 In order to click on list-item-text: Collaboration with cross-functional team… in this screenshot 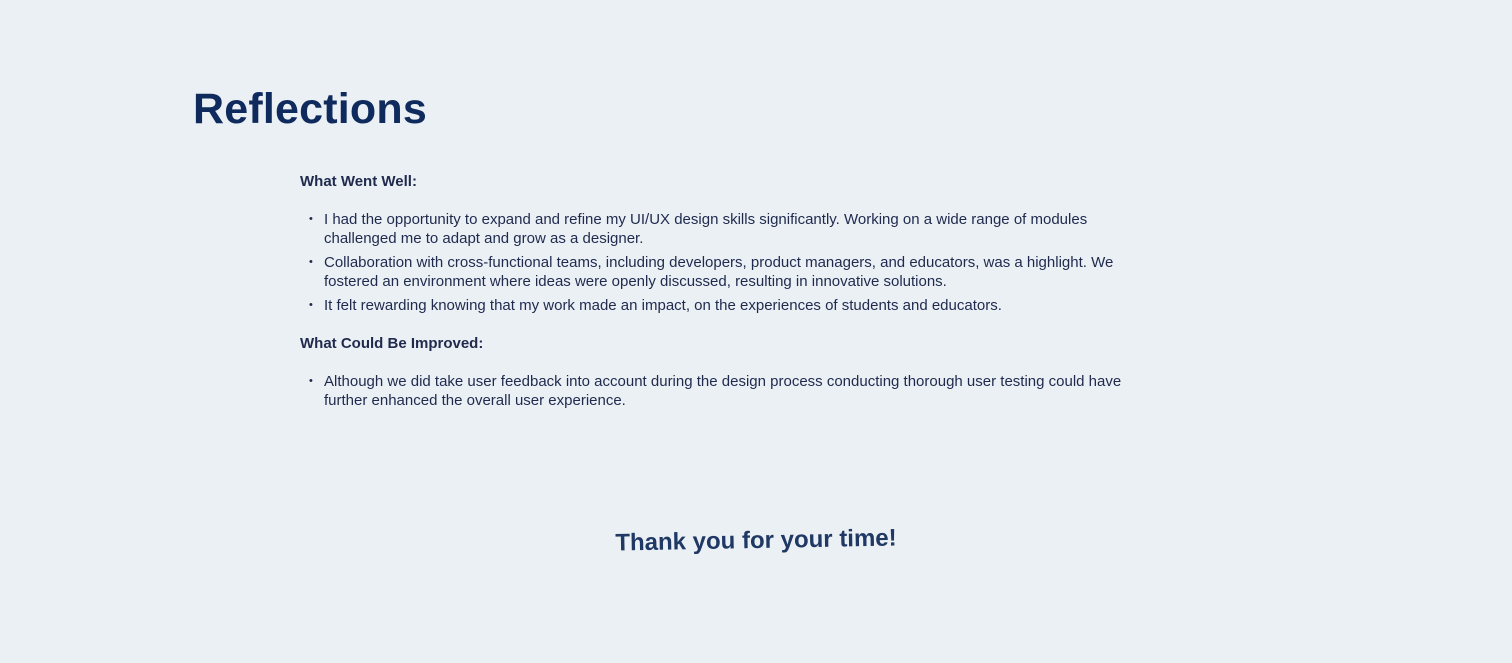, I will do `click(719, 272)`.